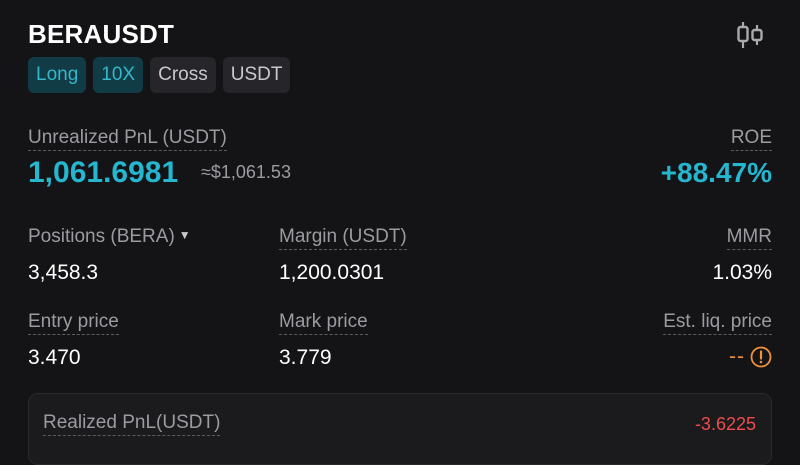  I want to click on position-tags: Long 10X Cross USDT, so click(159, 75).